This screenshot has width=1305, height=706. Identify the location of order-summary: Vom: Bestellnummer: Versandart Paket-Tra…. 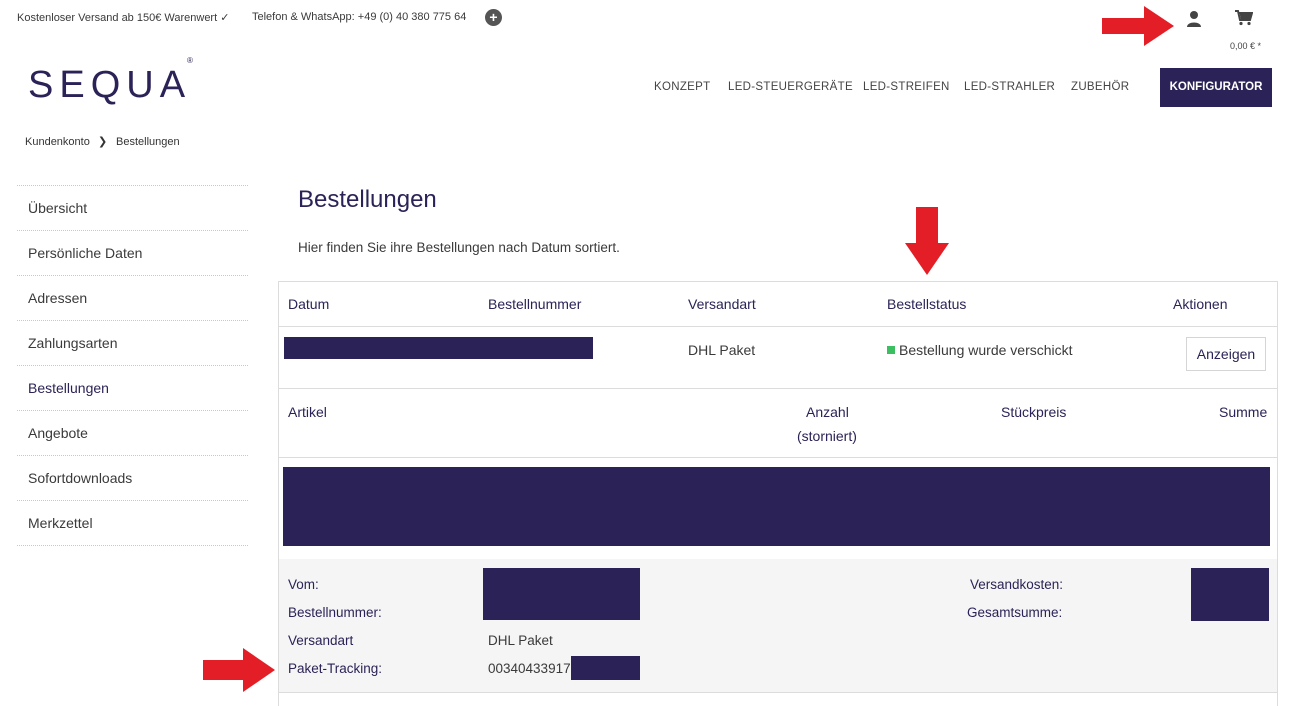
(778, 626).